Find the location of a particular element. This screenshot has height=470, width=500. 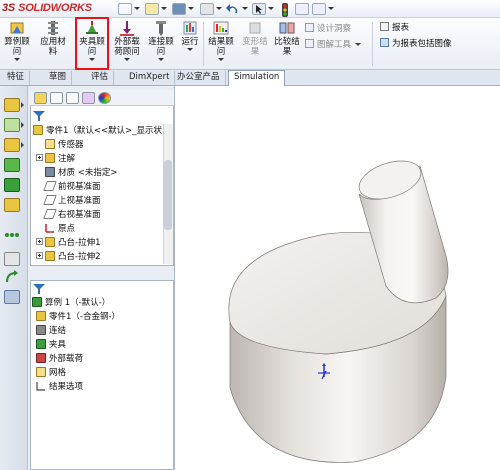

tree-item-material: 材质 <未指定> is located at coordinates (76, 173).